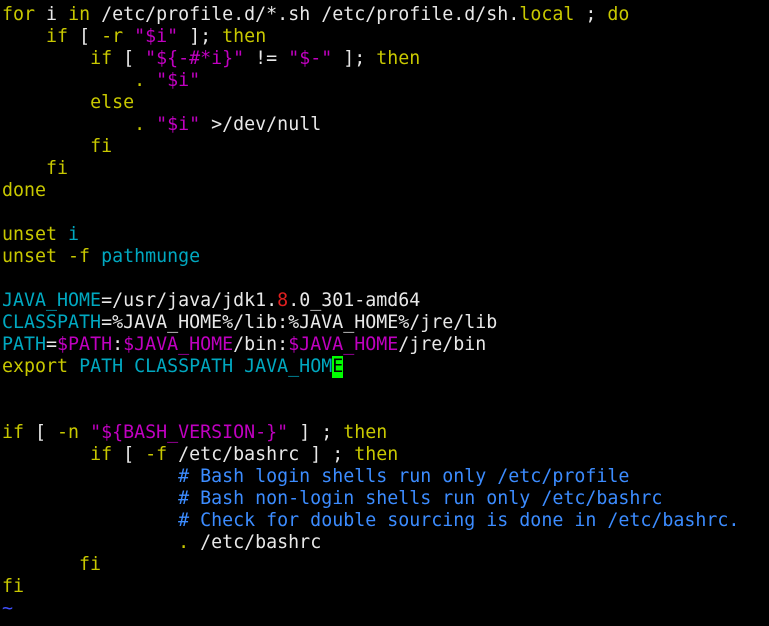 The height and width of the screenshot is (626, 769). I want to click on token-number: 8, so click(283, 300).